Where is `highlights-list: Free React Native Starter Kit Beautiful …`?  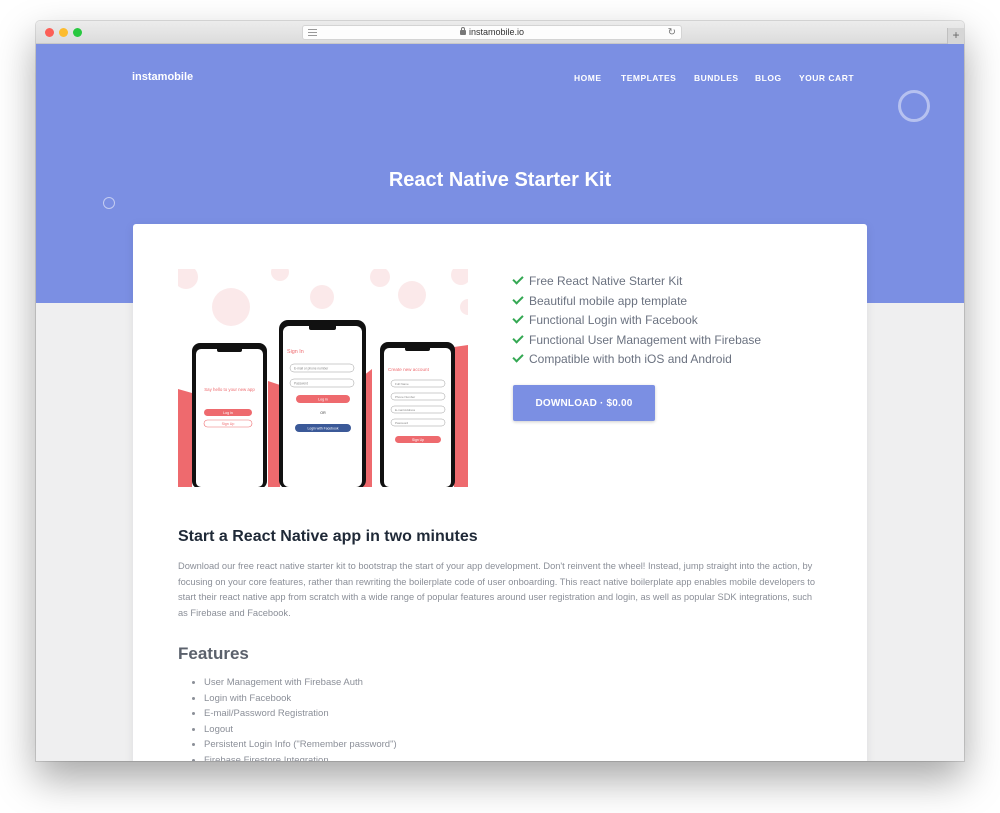
highlights-list: Free React Native Starter Kit Beautiful … is located at coordinates (636, 321).